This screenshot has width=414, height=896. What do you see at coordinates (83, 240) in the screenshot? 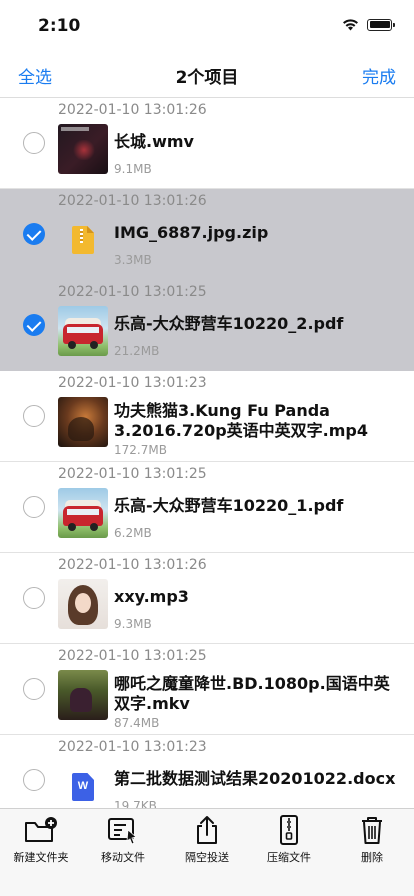
I see `zip-icon` at bounding box center [83, 240].